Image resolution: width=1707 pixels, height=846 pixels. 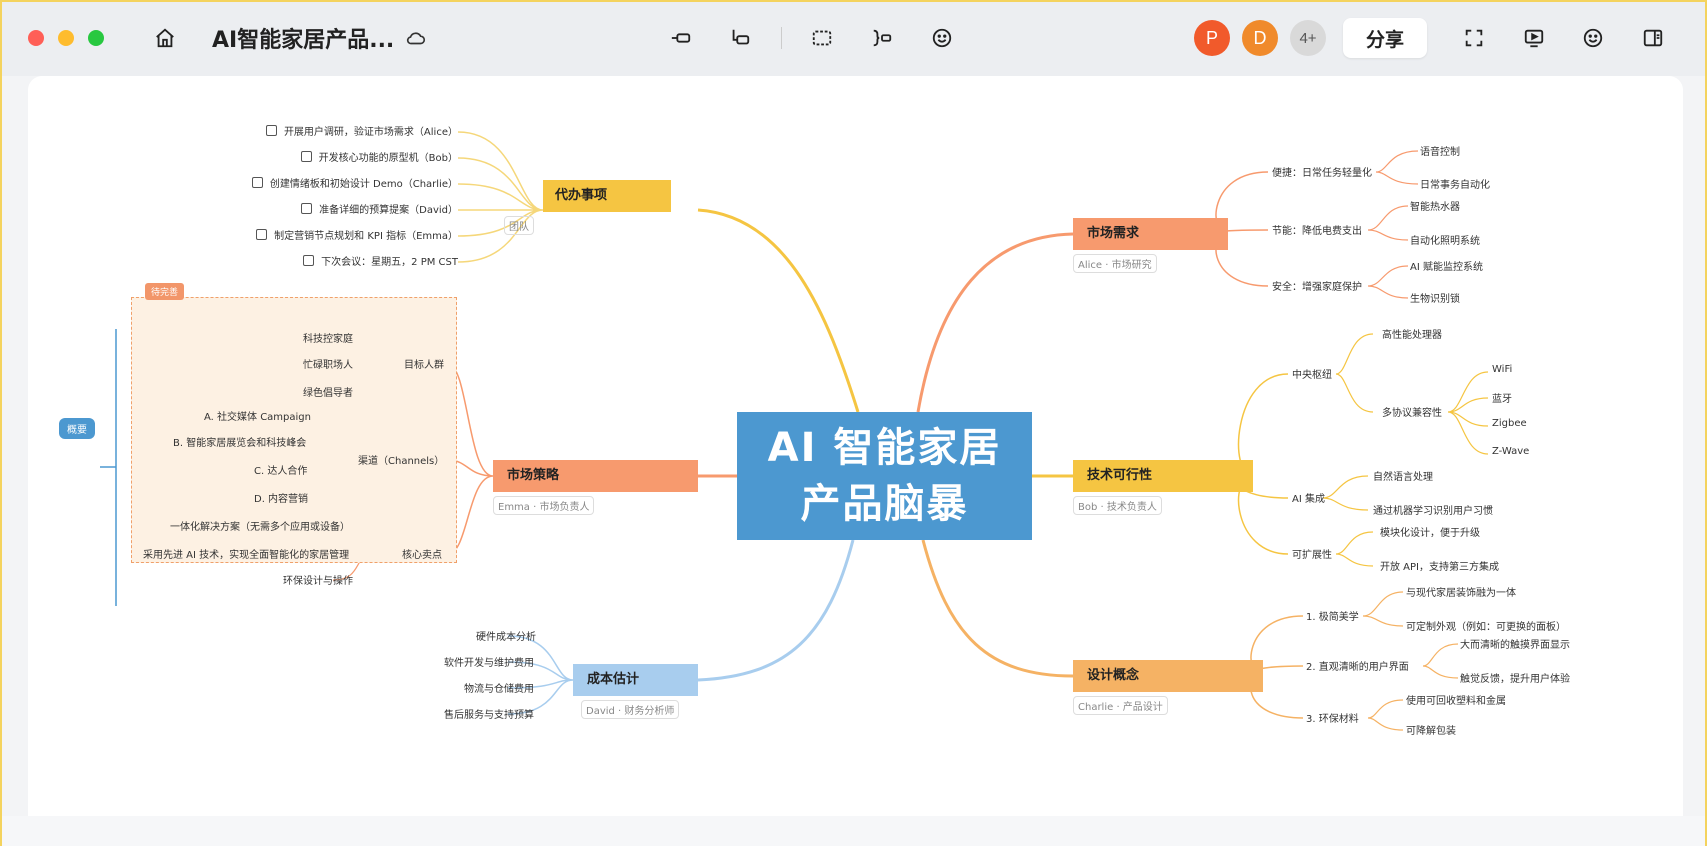 I want to click on strategy-item: 绿色倡导者, so click(x=328, y=391).